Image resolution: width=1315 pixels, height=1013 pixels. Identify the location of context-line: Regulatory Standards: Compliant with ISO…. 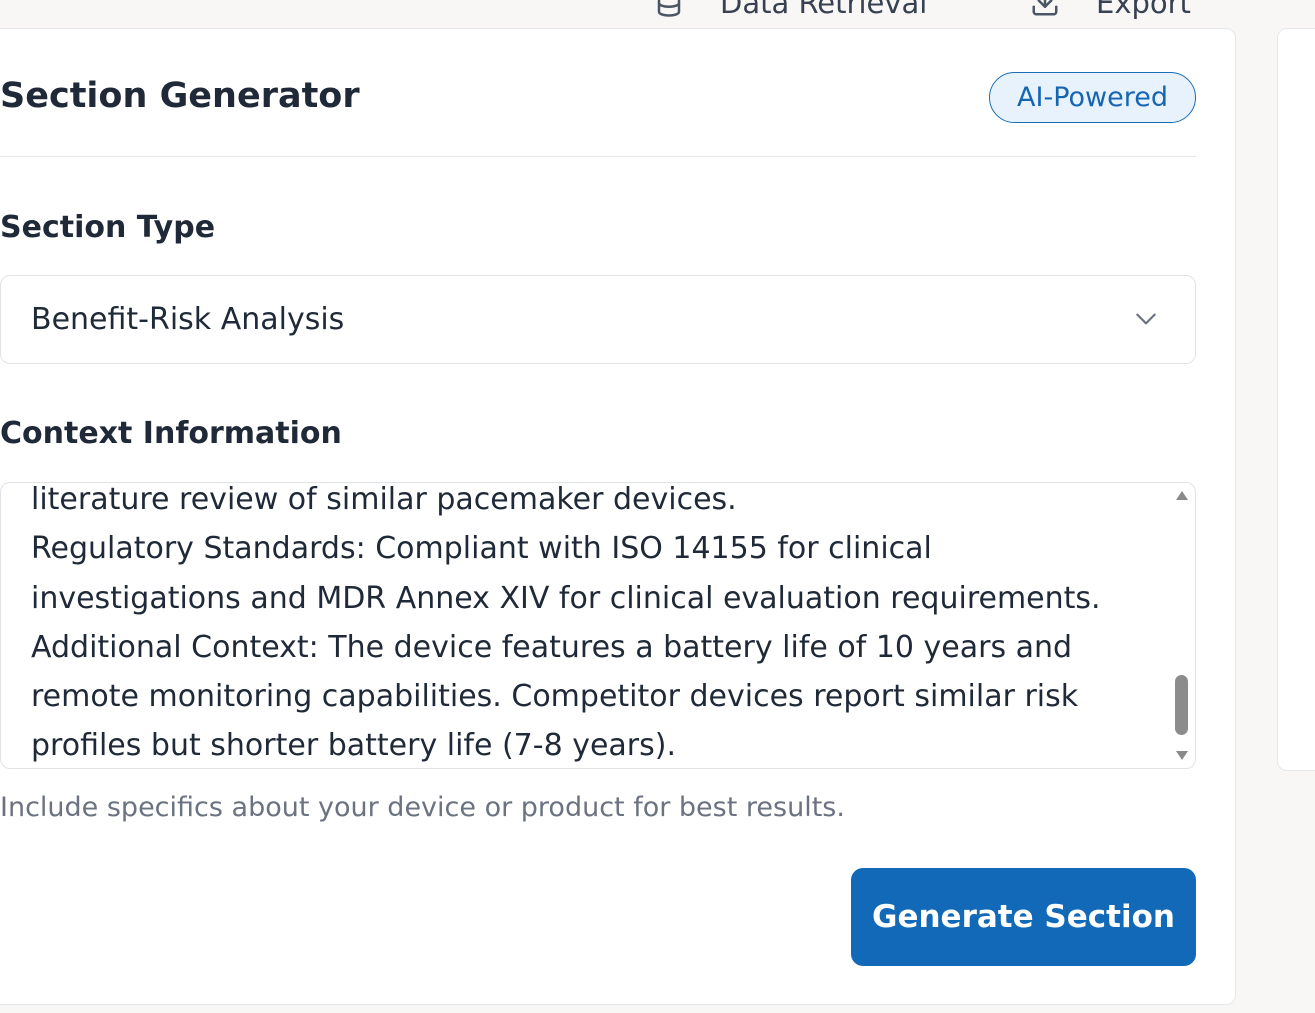
(481, 549).